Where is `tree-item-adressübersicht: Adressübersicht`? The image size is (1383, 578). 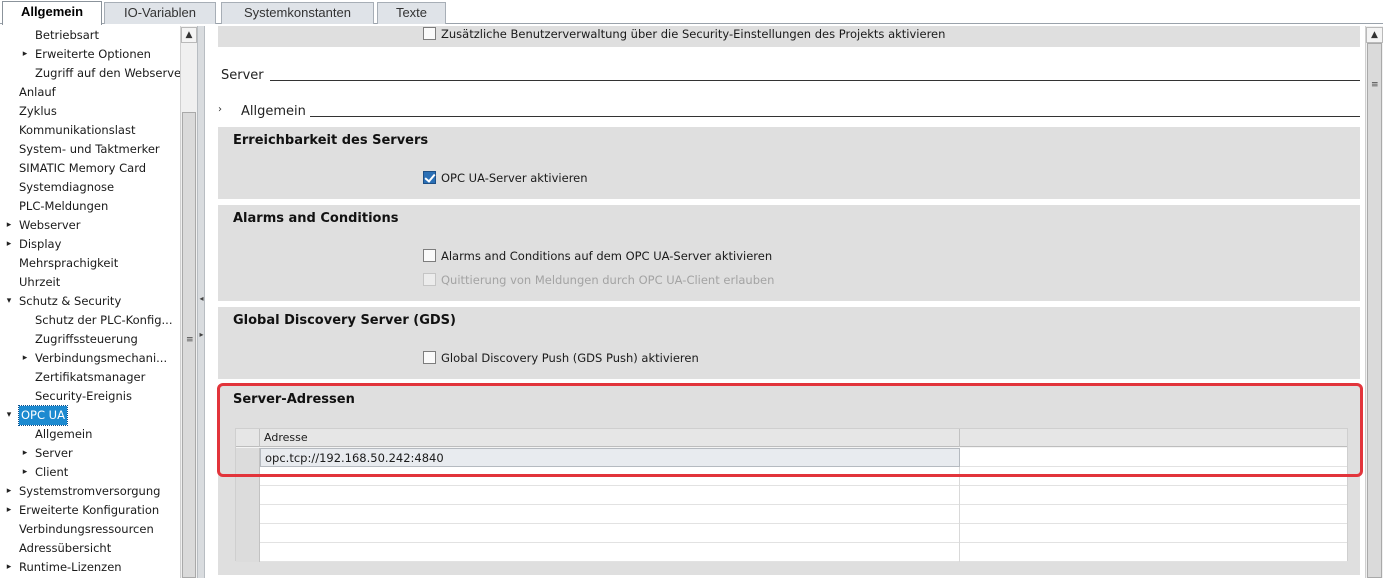
tree-item-adressübersicht: Adressübersicht is located at coordinates (89, 548).